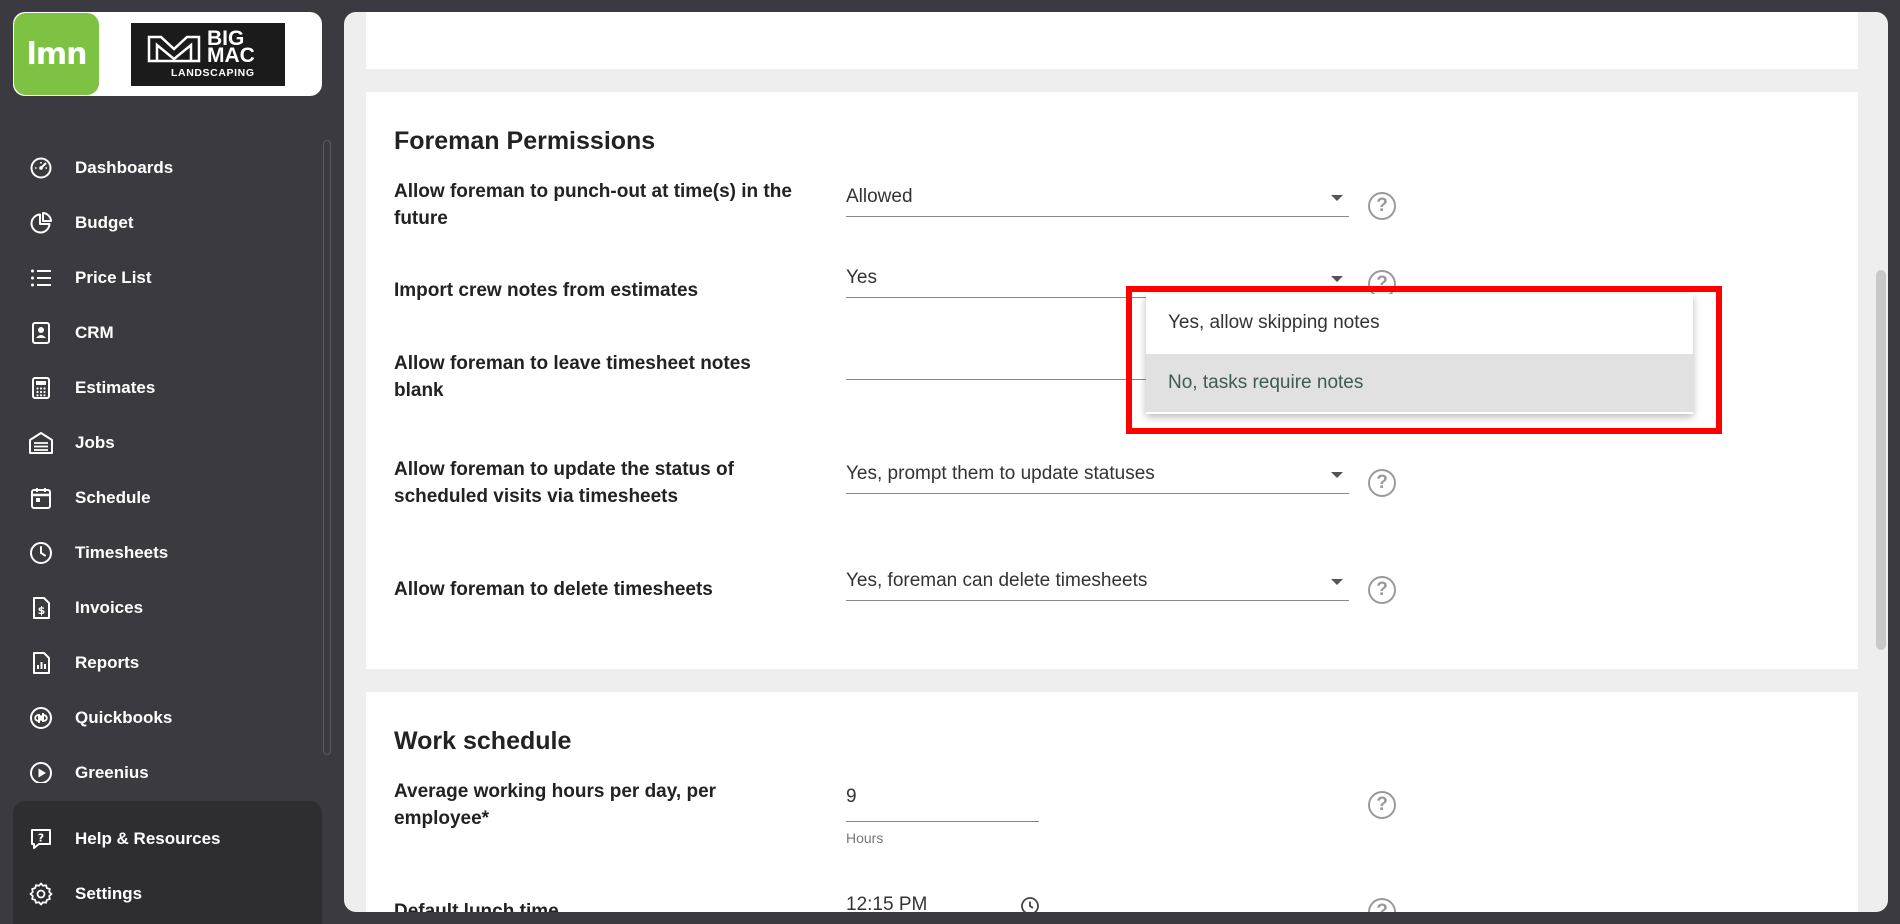  I want to click on select-value: Allowed, so click(879, 196).